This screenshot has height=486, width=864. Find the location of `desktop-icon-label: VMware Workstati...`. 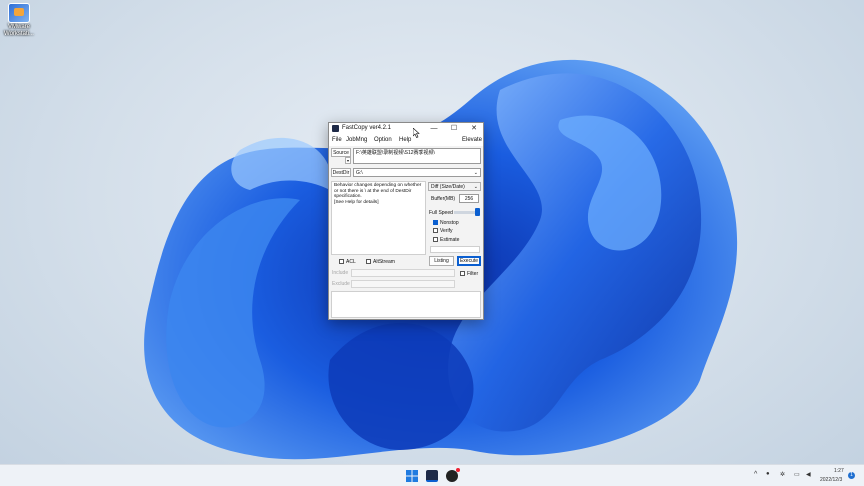

desktop-icon-label: VMware Workstati... is located at coordinates (19, 30).